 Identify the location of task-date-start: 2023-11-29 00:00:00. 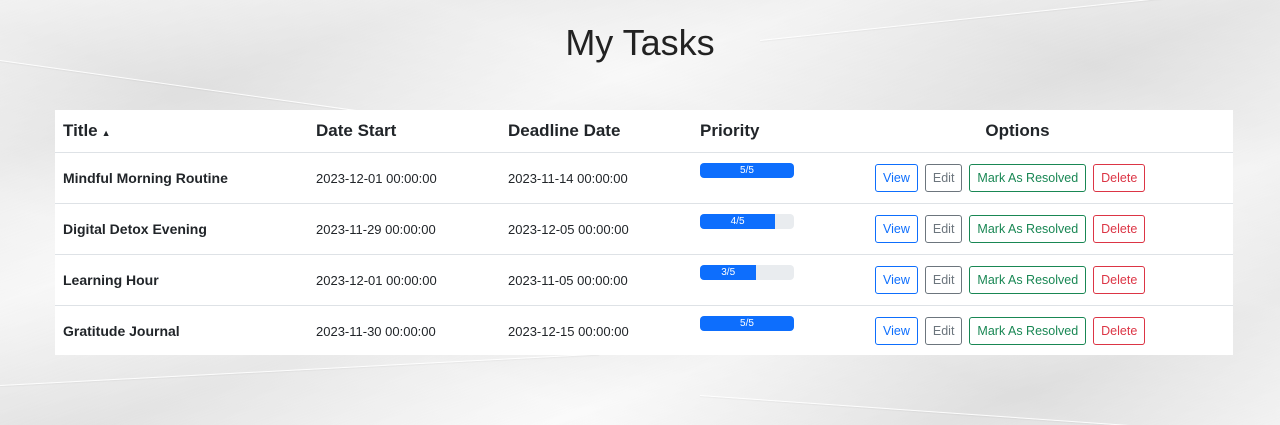
(376, 229).